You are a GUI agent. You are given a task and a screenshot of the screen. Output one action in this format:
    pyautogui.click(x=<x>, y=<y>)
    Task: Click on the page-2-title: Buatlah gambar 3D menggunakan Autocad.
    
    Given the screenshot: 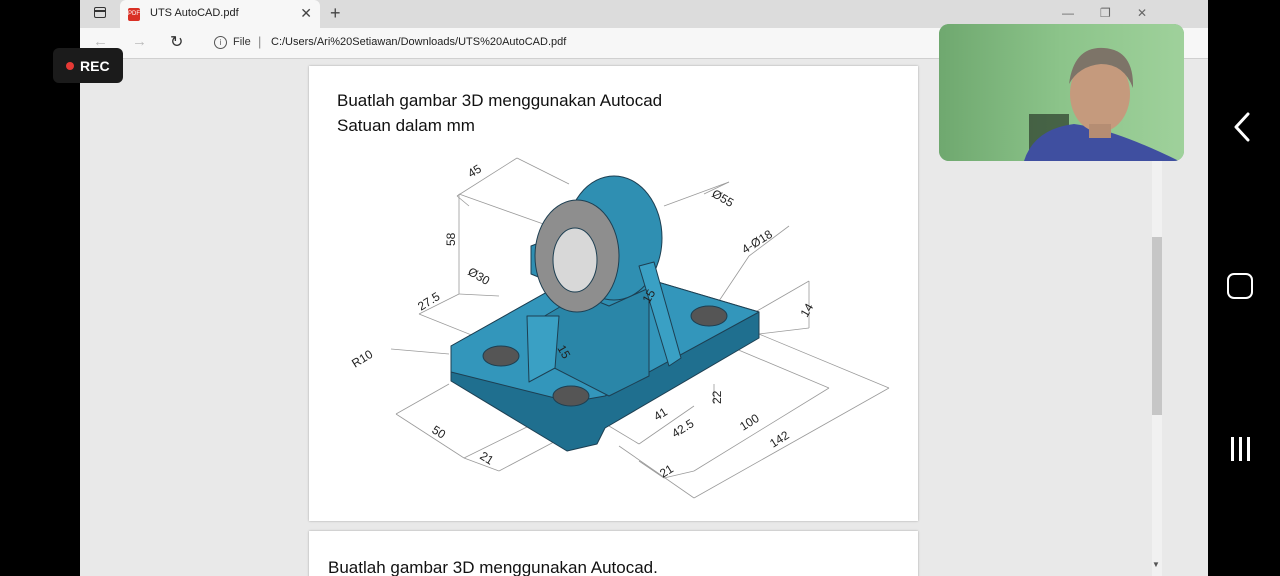 What is the action you would take?
    pyautogui.click(x=493, y=567)
    